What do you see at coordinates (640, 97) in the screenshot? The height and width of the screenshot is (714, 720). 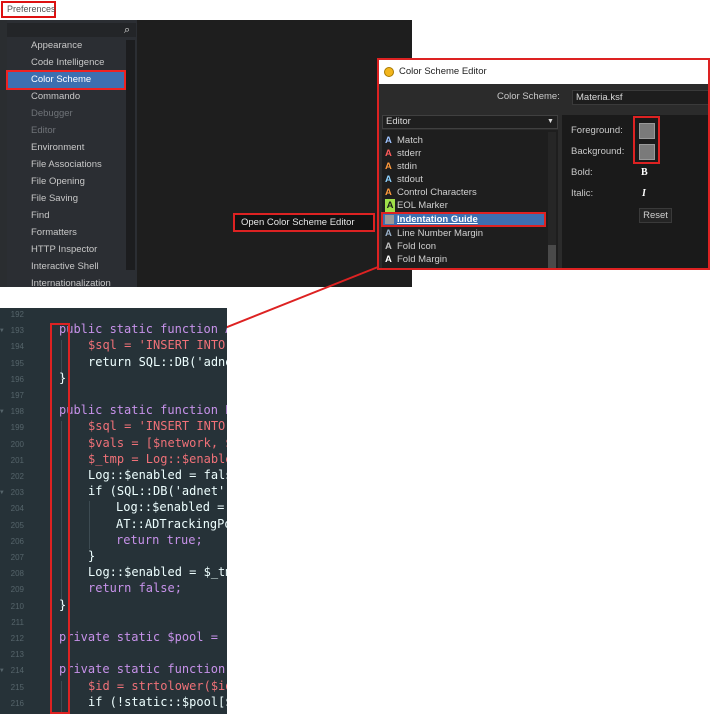 I see `color-scheme-select: Materia.ksf` at bounding box center [640, 97].